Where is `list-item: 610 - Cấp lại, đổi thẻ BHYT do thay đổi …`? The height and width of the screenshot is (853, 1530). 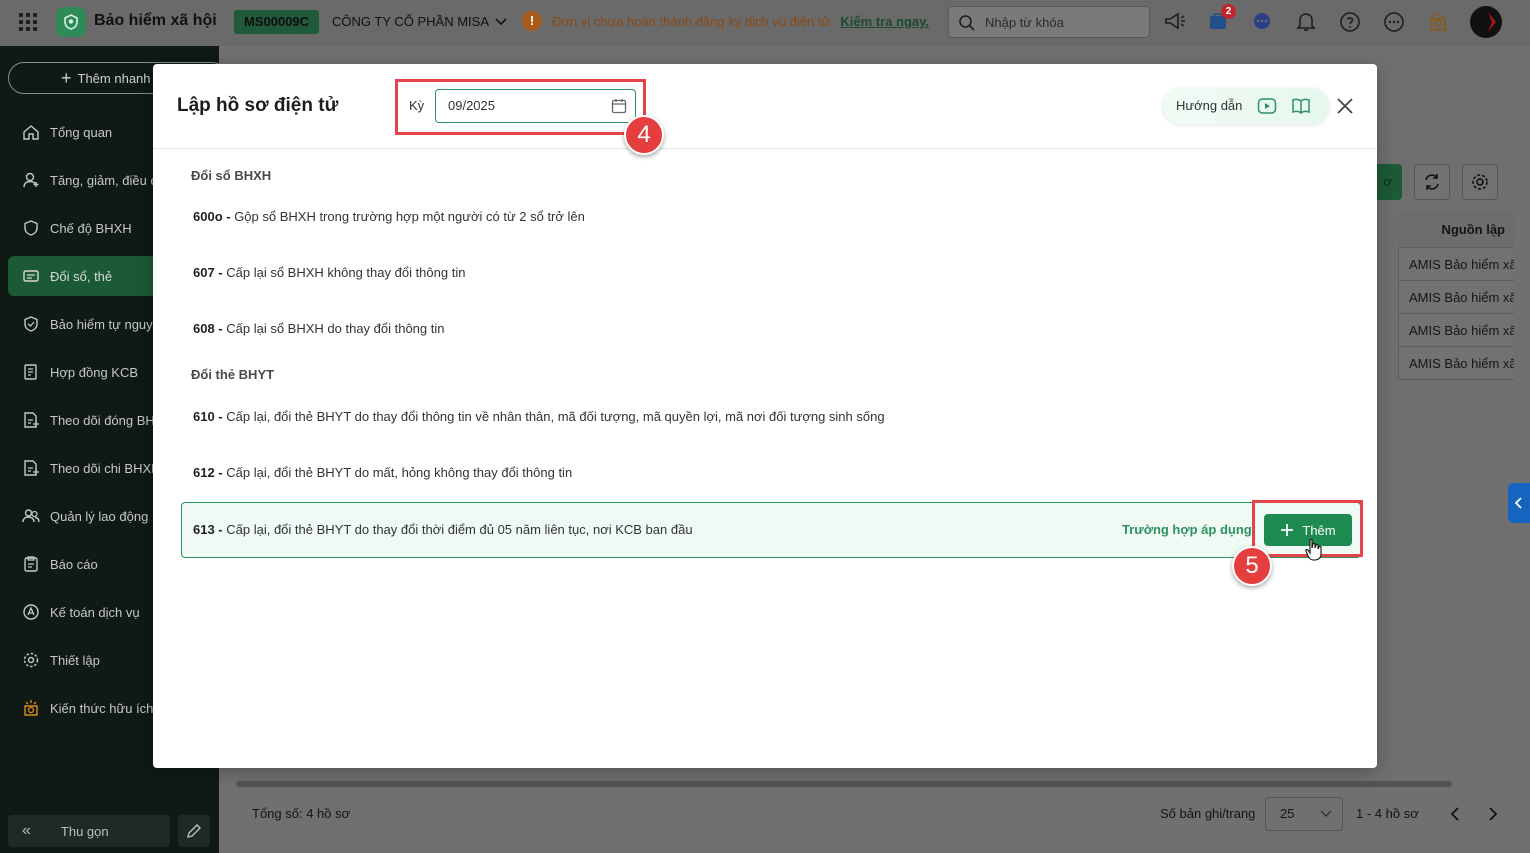 list-item: 610 - Cấp lại, đổi thẻ BHYT do thay đổi … is located at coordinates (771, 417).